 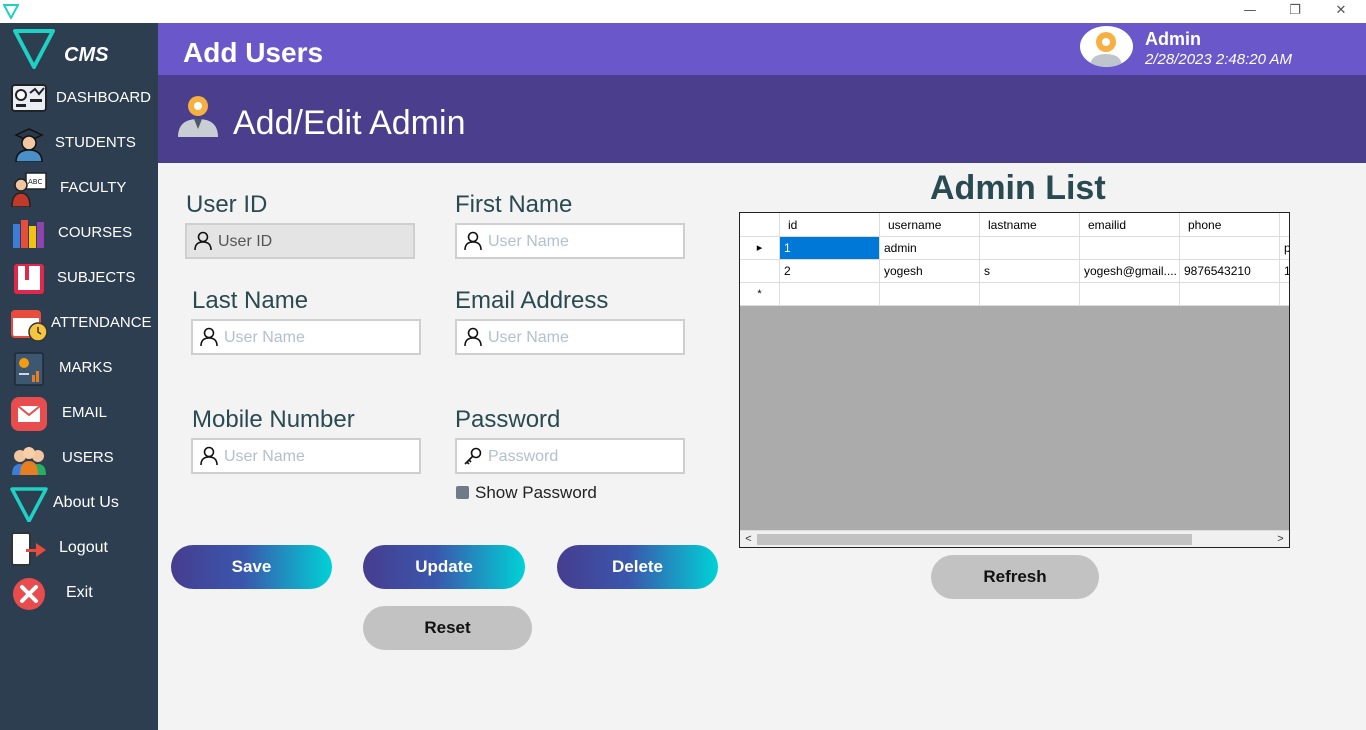 I want to click on sidebar-item-attendance: ATTENDANCE, so click(x=79, y=322).